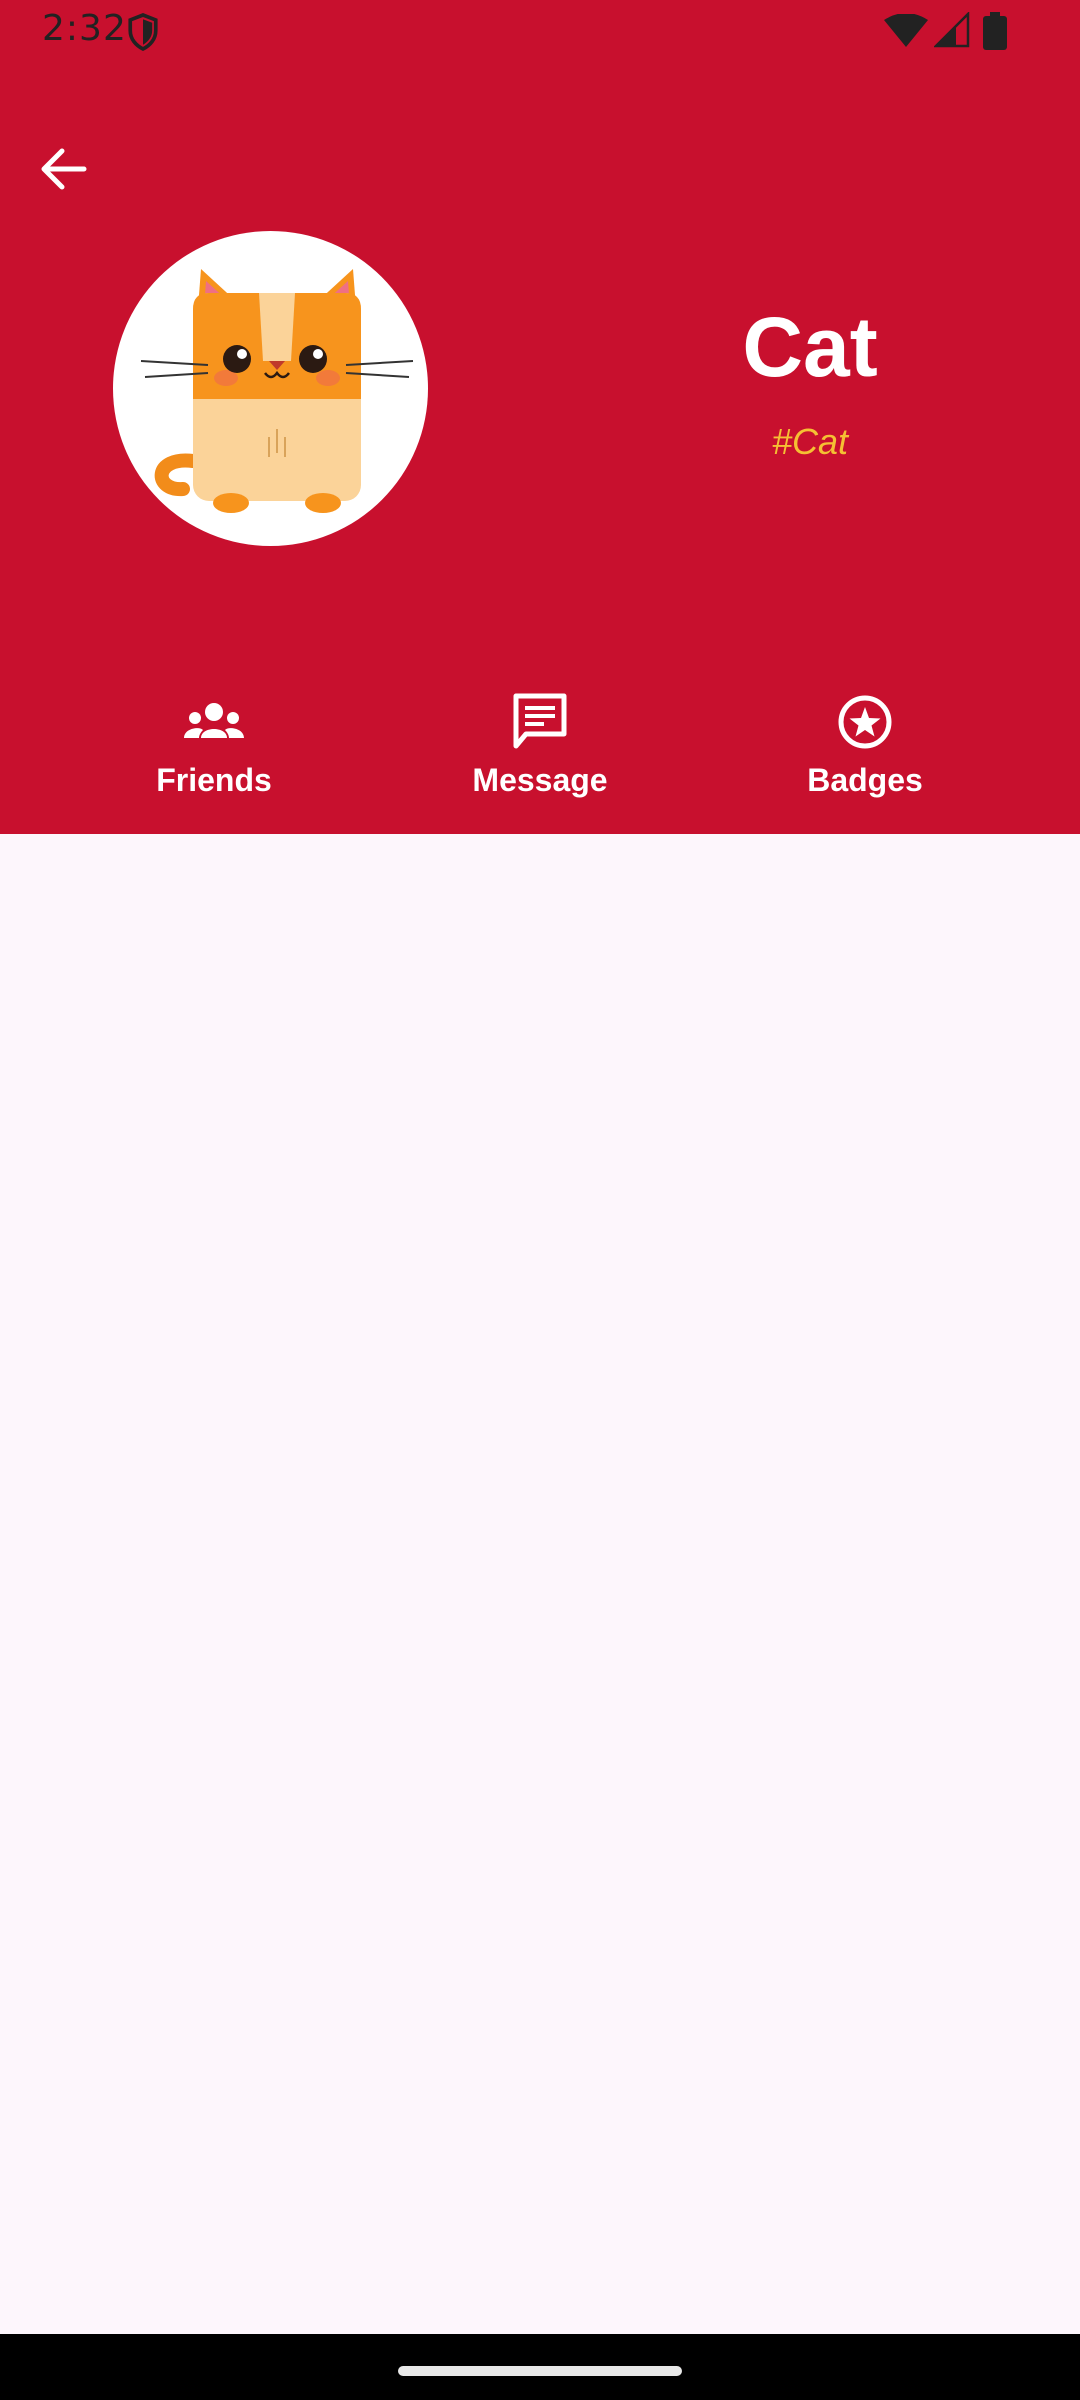  I want to click on status-time: 2:32, so click(84, 28).